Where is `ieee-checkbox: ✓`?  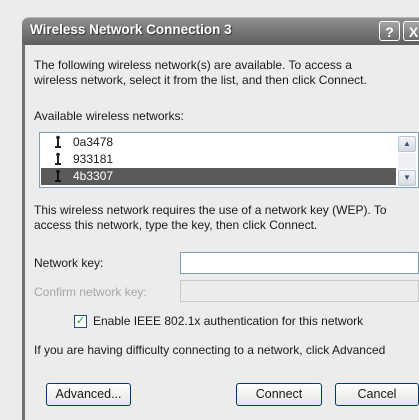 ieee-checkbox: ✓ is located at coordinates (80, 321).